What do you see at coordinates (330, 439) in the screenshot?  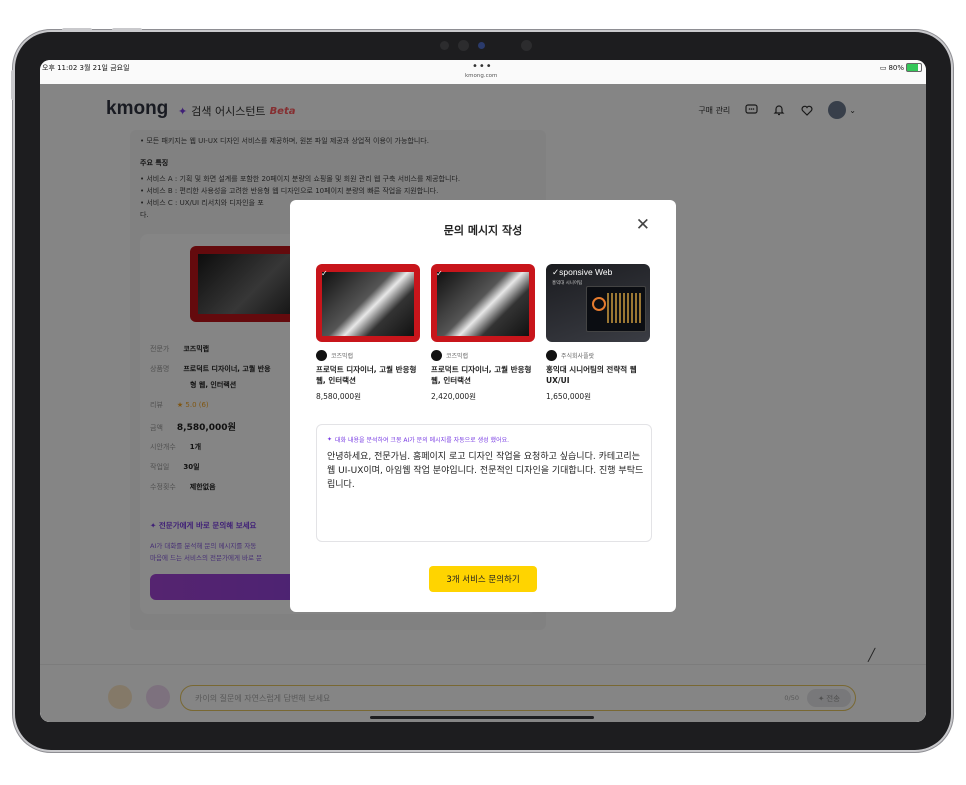 I see `sparkle-icon: ✦` at bounding box center [330, 439].